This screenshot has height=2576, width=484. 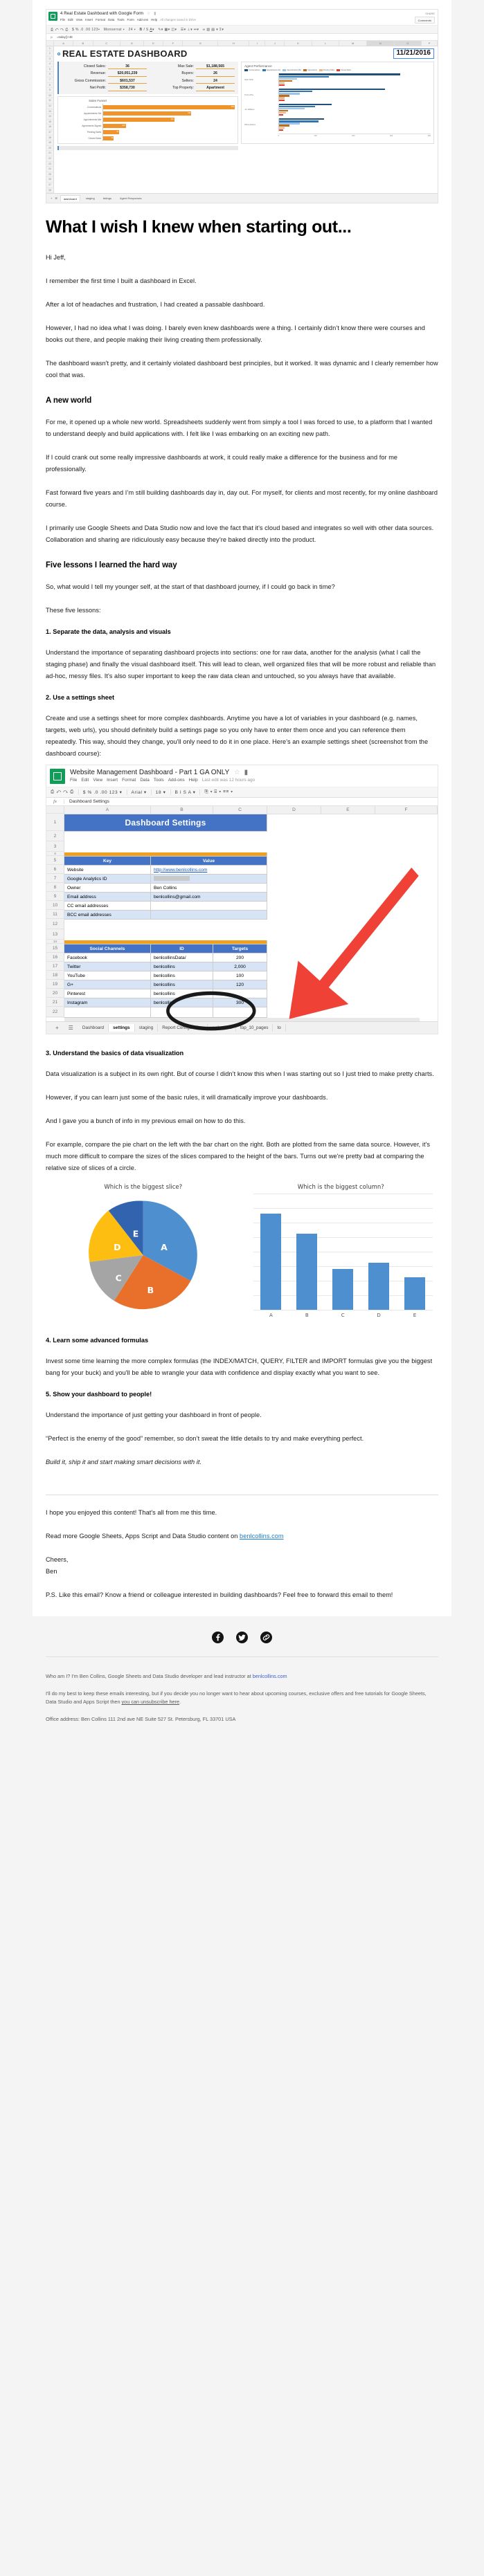 I want to click on sheet-tab-agent-responses: Agent Responses, so click(x=131, y=199).